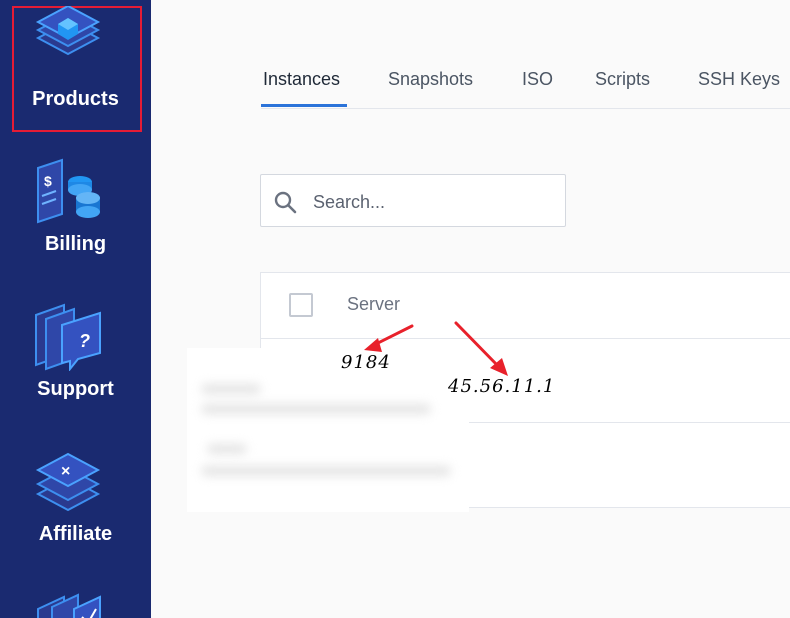 The width and height of the screenshot is (790, 618). What do you see at coordinates (436, 348) in the screenshot?
I see `annotation-arrows` at bounding box center [436, 348].